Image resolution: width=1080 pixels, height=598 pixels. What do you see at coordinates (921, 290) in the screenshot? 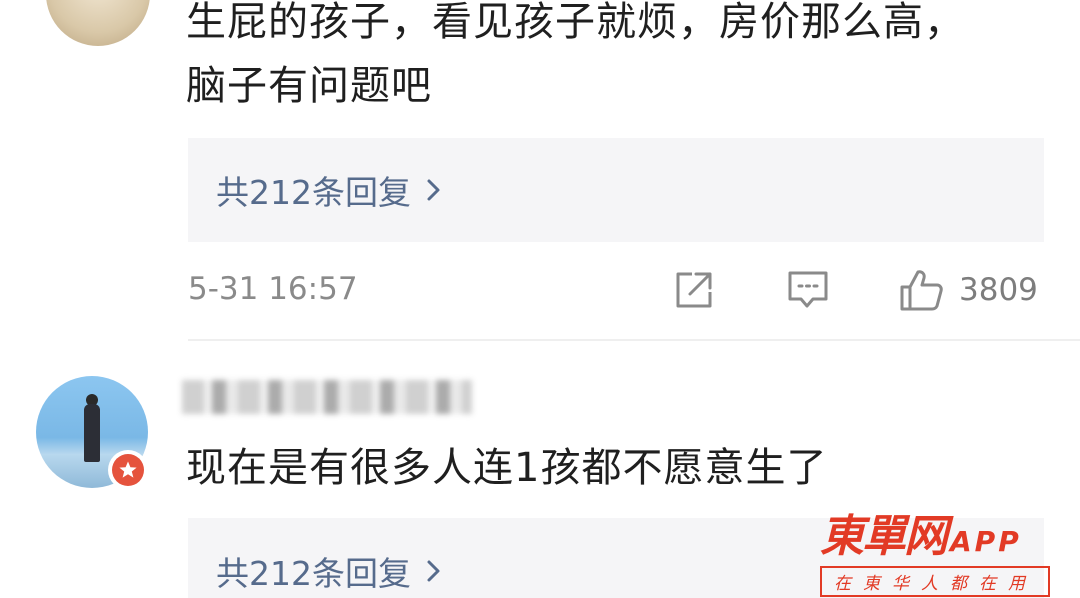
I see `thumbs-up-icon` at bounding box center [921, 290].